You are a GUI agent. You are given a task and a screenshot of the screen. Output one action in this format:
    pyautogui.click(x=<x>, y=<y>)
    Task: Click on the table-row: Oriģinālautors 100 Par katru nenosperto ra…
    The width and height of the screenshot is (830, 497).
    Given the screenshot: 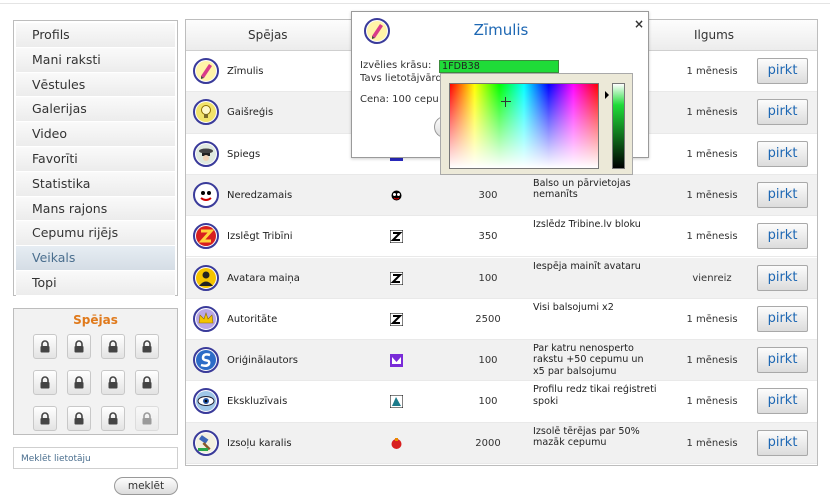 What is the action you would take?
    pyautogui.click(x=501, y=361)
    